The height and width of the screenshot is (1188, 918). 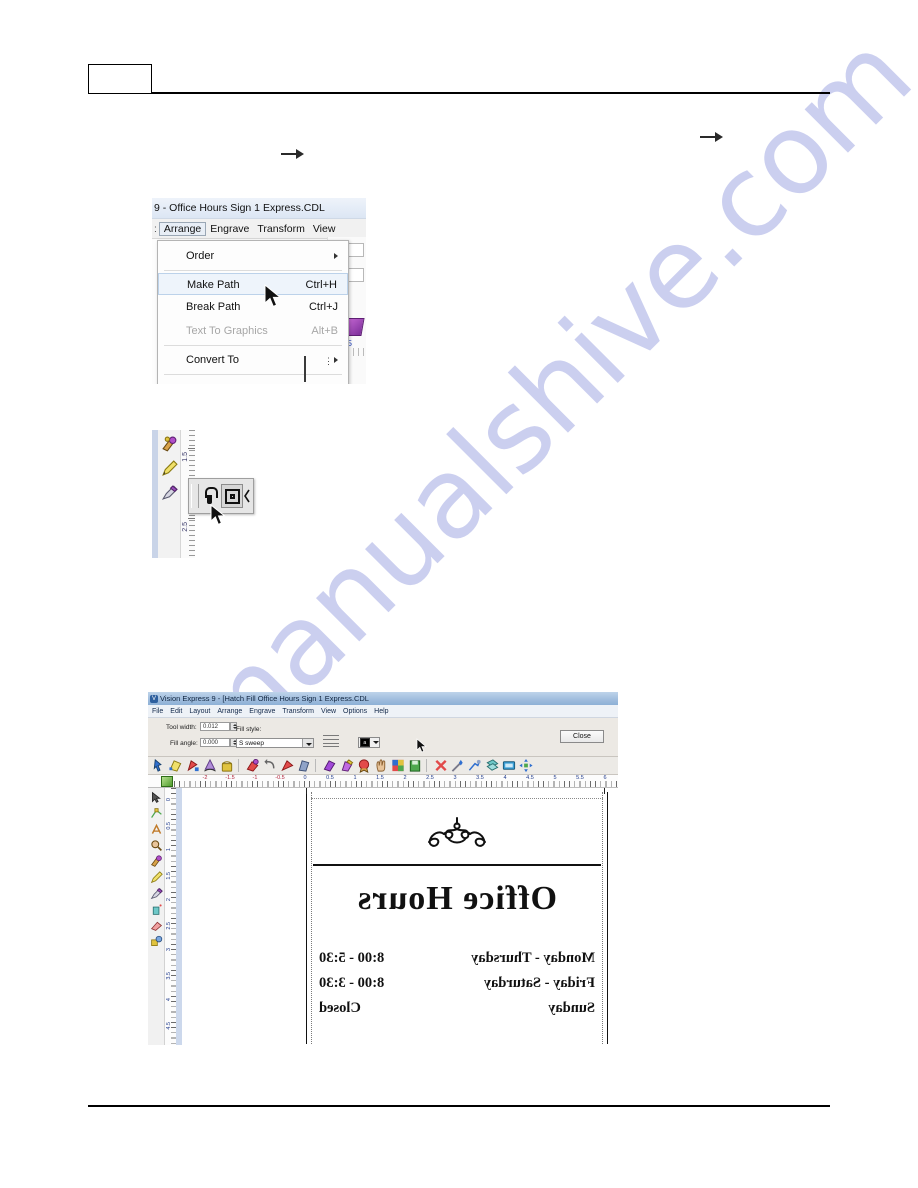 What do you see at coordinates (457, 958) in the screenshot?
I see `sign-hours-row: Monday - Thursday 8:00 - 5:30` at bounding box center [457, 958].